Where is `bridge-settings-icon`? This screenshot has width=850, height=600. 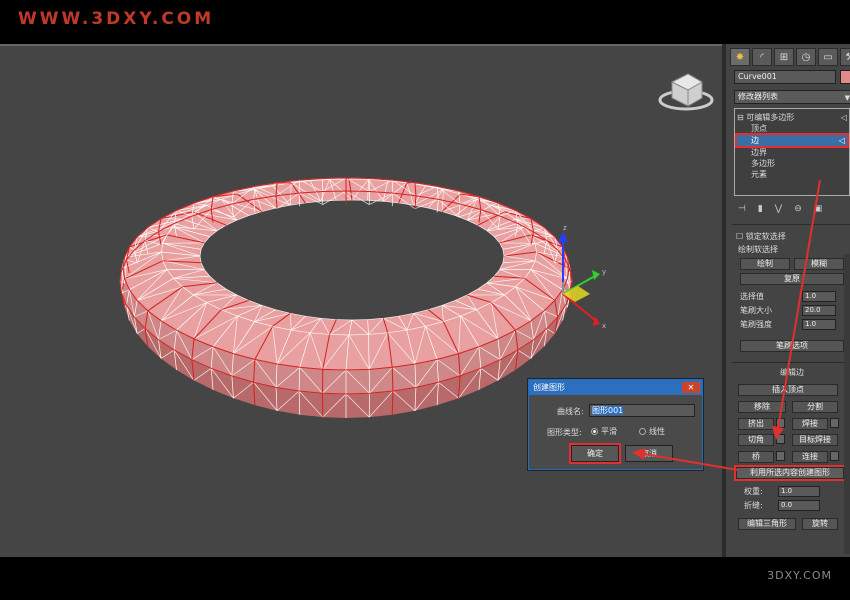 bridge-settings-icon is located at coordinates (780, 456).